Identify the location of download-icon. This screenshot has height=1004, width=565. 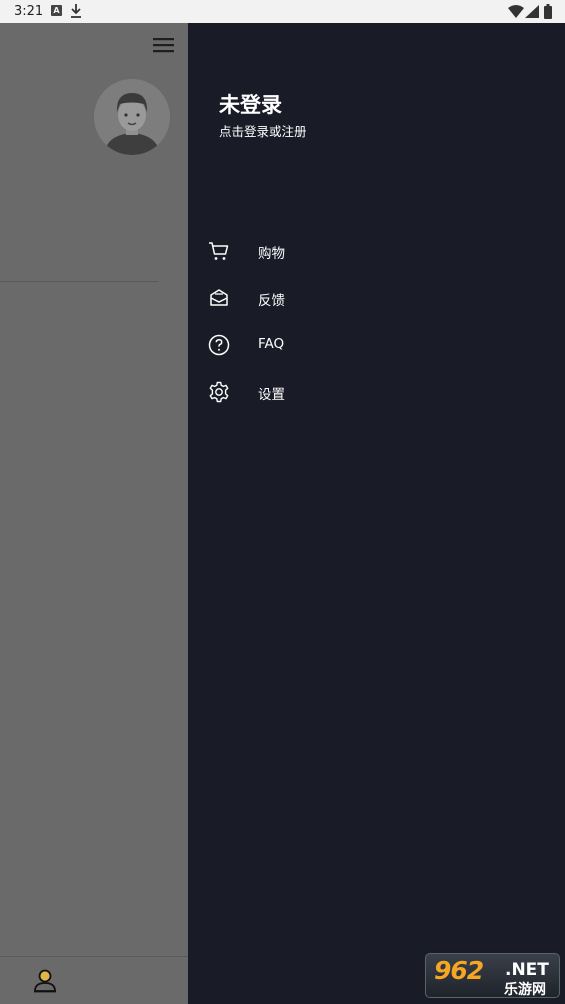
(76, 11).